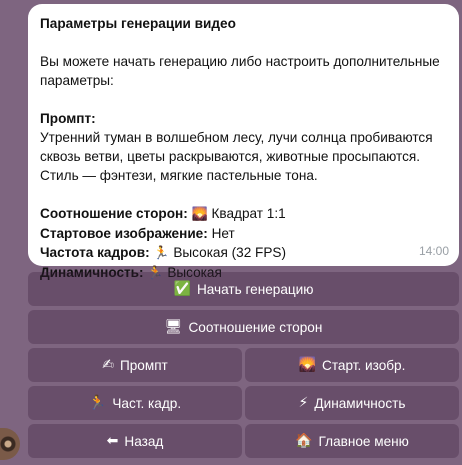  I want to click on button-label: Част. кадр., so click(147, 403).